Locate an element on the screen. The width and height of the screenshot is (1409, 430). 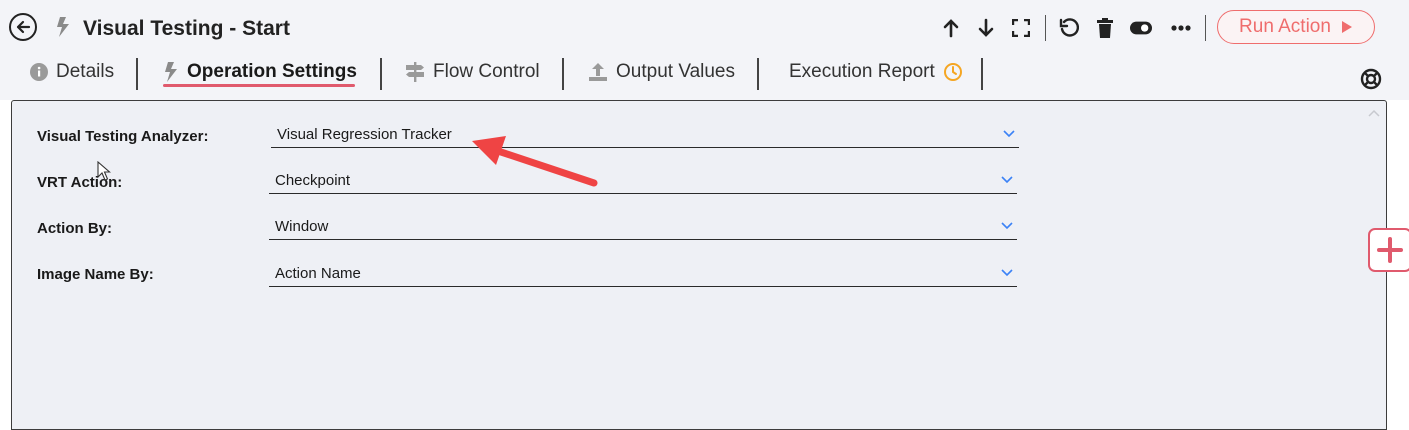
tab-execution-report: Execution Report is located at coordinates (876, 72).